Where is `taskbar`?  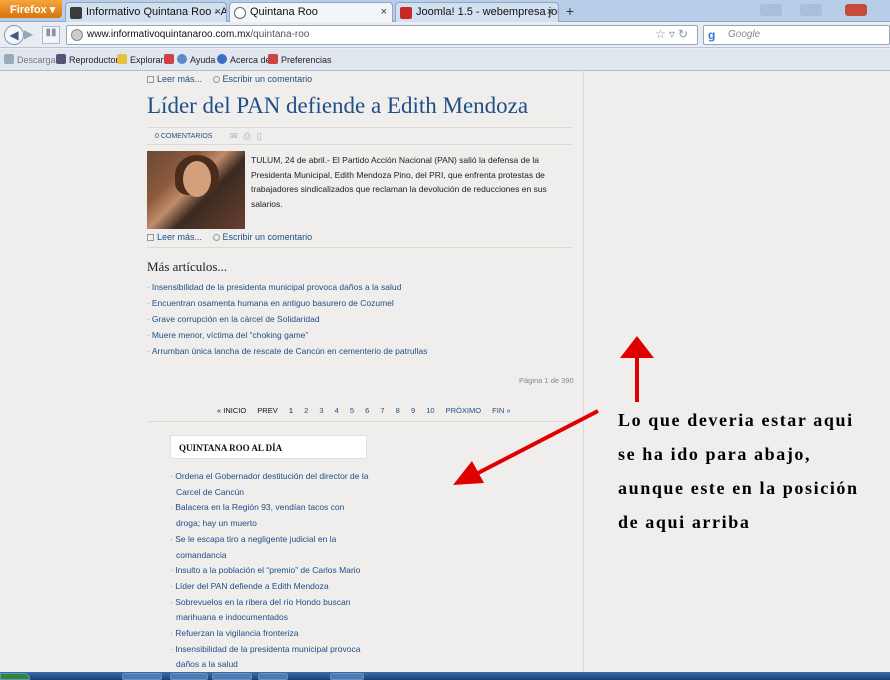 taskbar is located at coordinates (445, 676).